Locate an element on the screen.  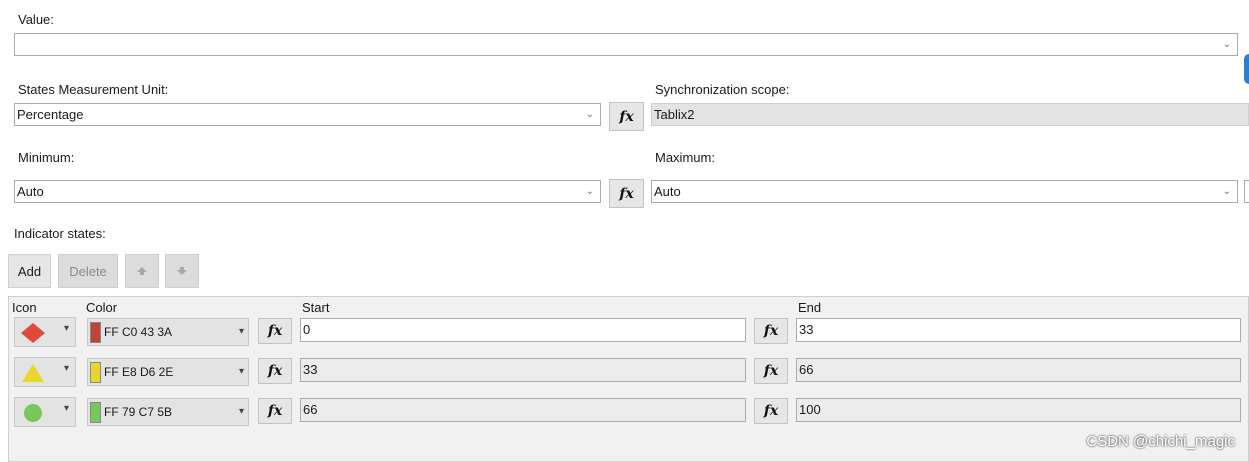
row3-start-fx-button: fx is located at coordinates (771, 411).